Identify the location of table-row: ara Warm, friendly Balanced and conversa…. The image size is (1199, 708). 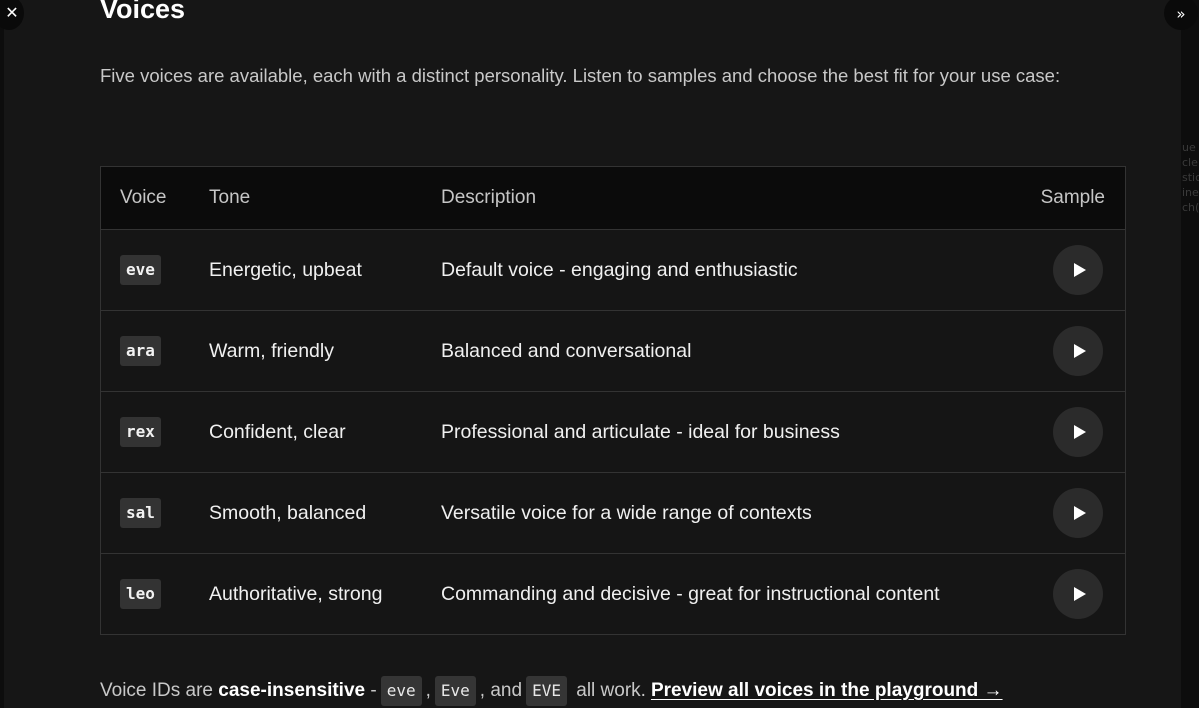
(613, 351).